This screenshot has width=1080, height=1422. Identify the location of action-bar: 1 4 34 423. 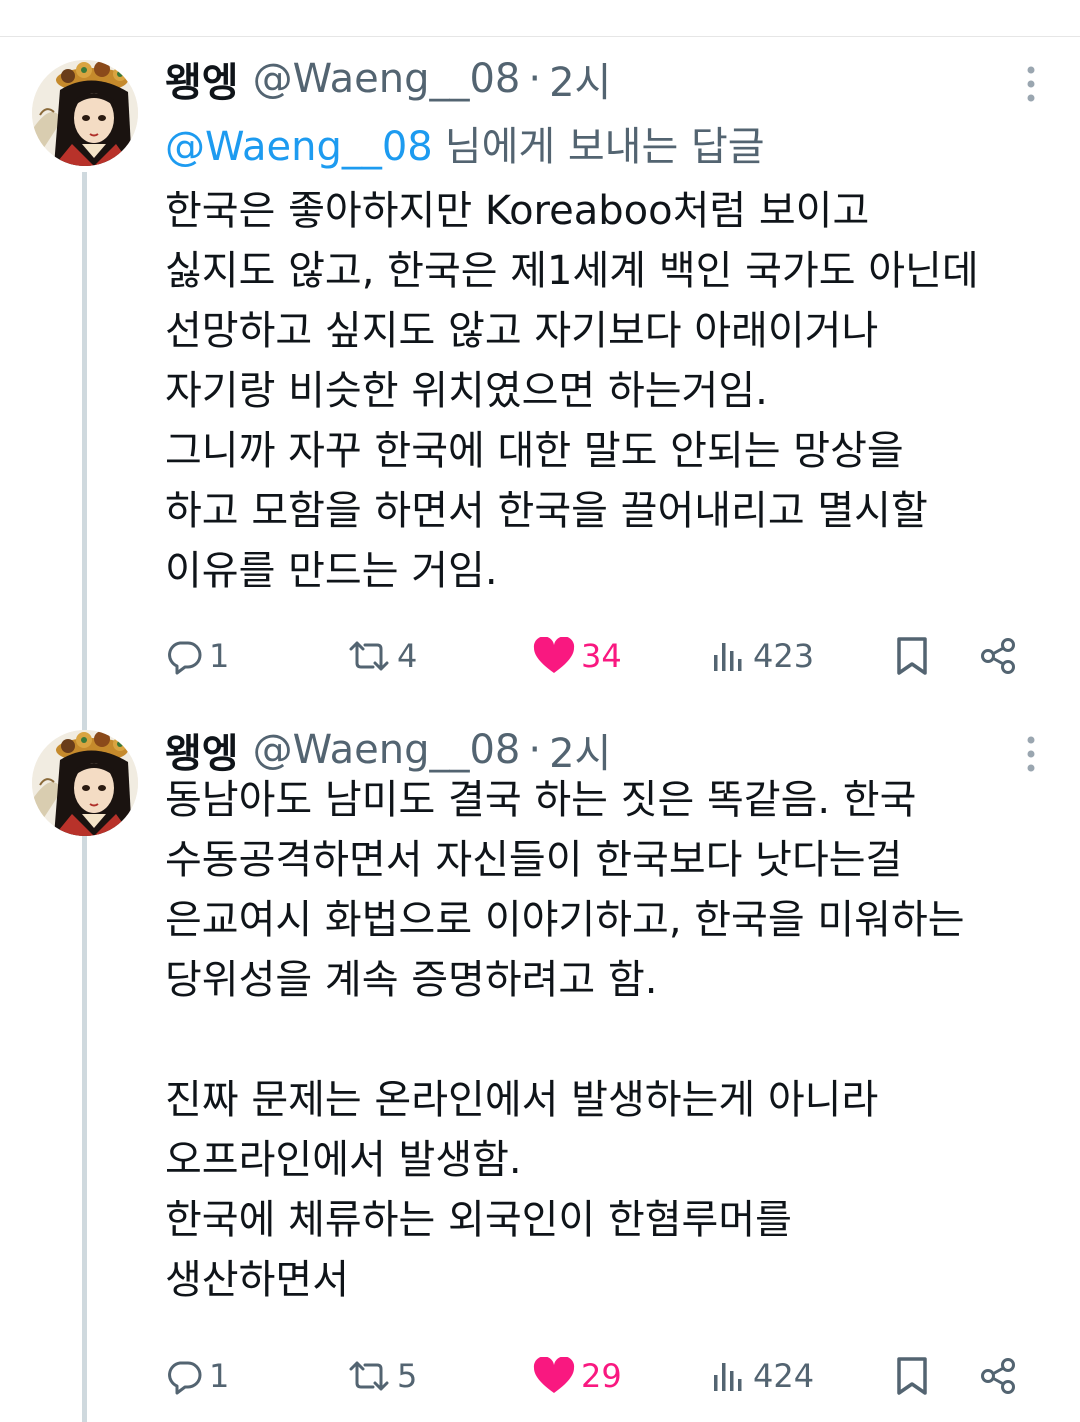
(605, 656).